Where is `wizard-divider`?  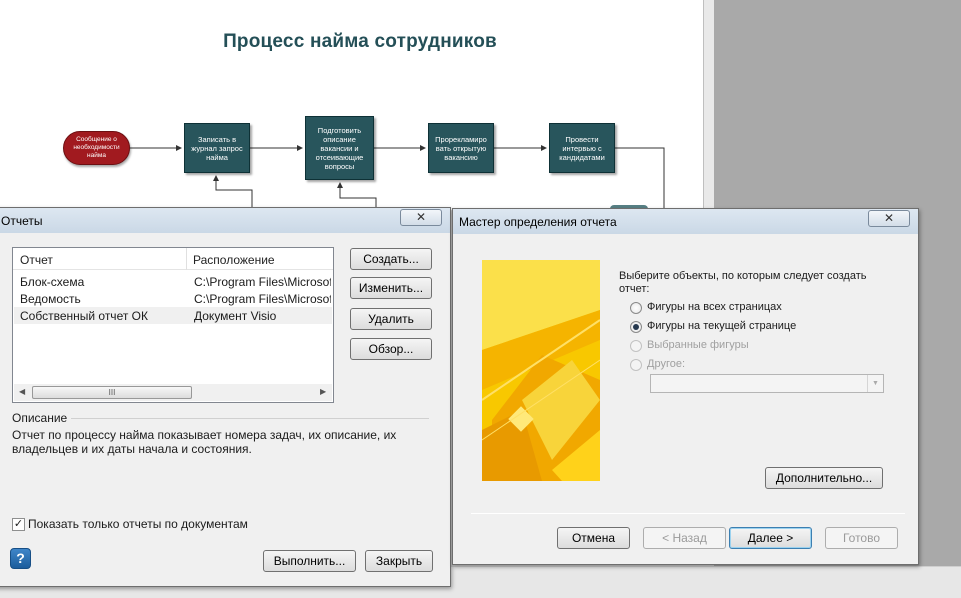
wizard-divider is located at coordinates (688, 513).